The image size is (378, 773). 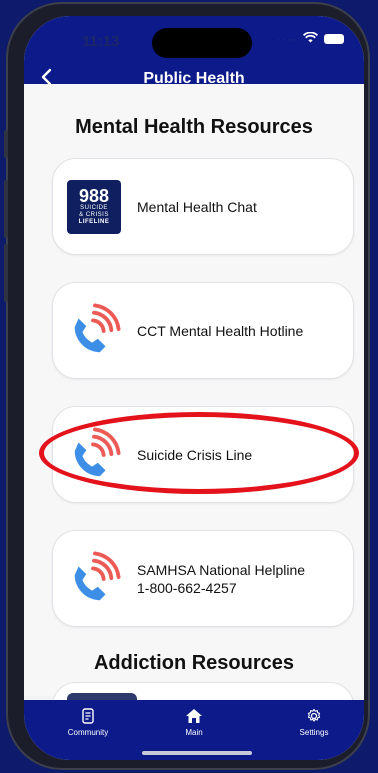 I want to click on lifeline-logo: 988 SUICIDE & CRISIS LIFELINE, so click(x=94, y=206).